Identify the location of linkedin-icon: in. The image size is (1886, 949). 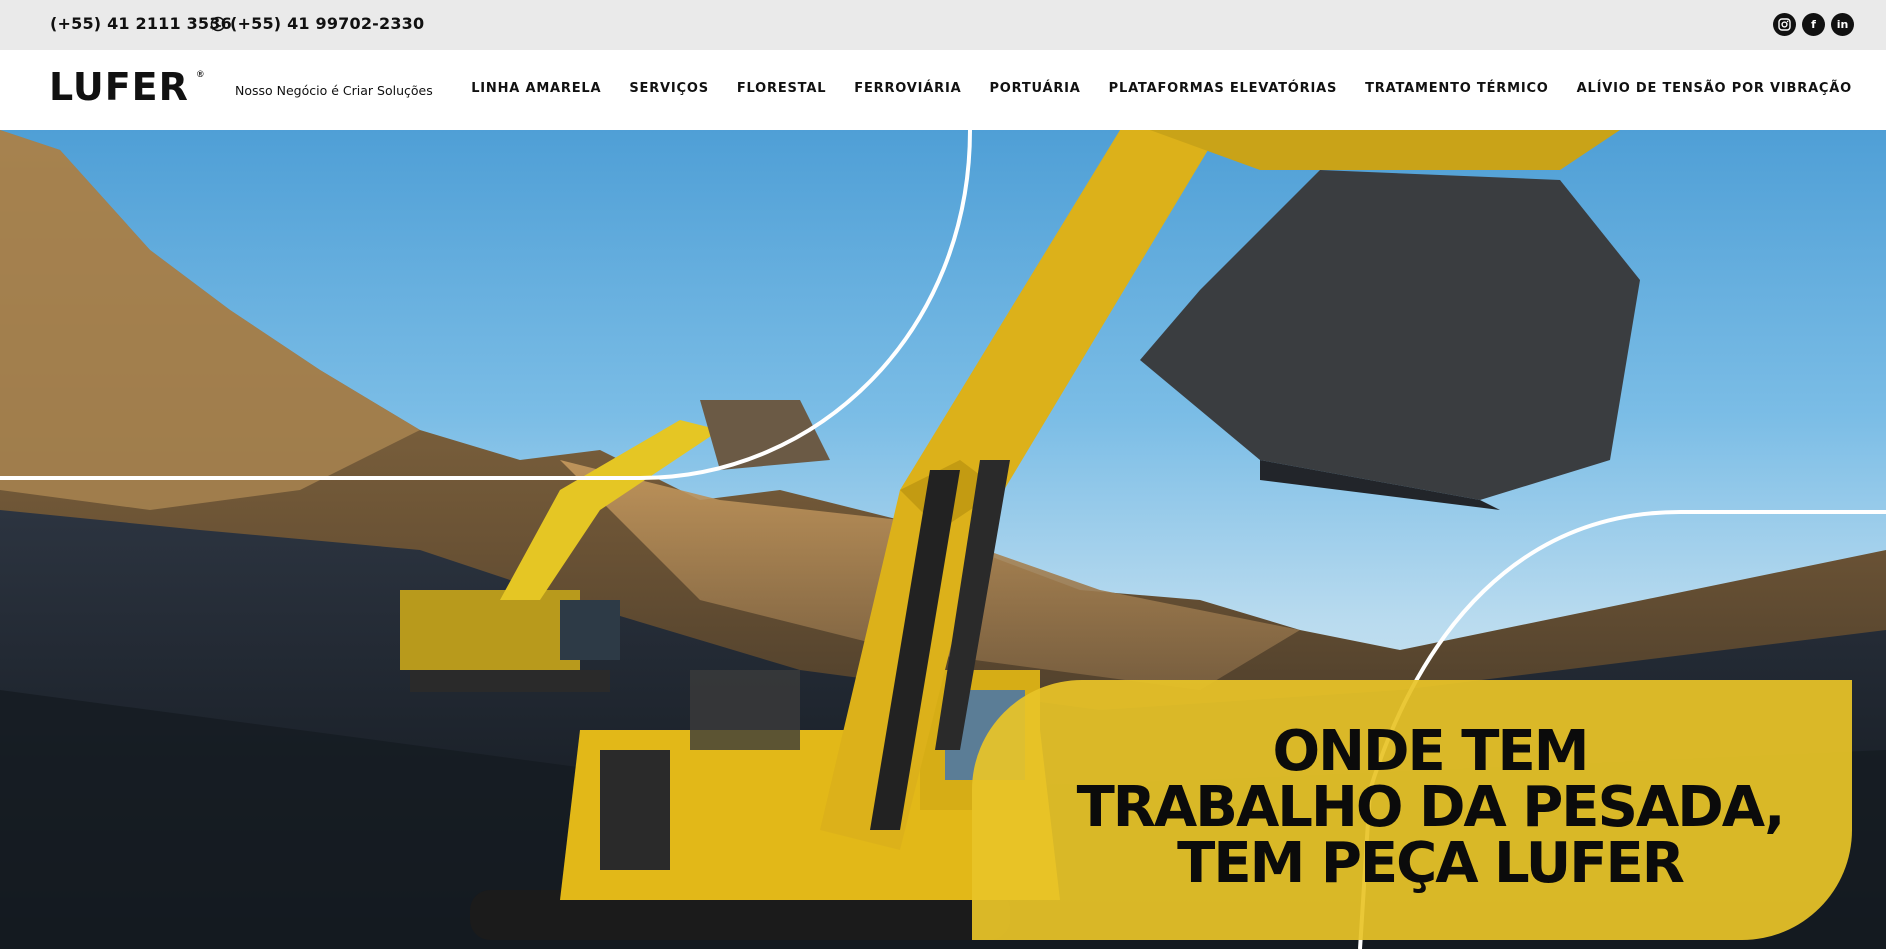
(1842, 24).